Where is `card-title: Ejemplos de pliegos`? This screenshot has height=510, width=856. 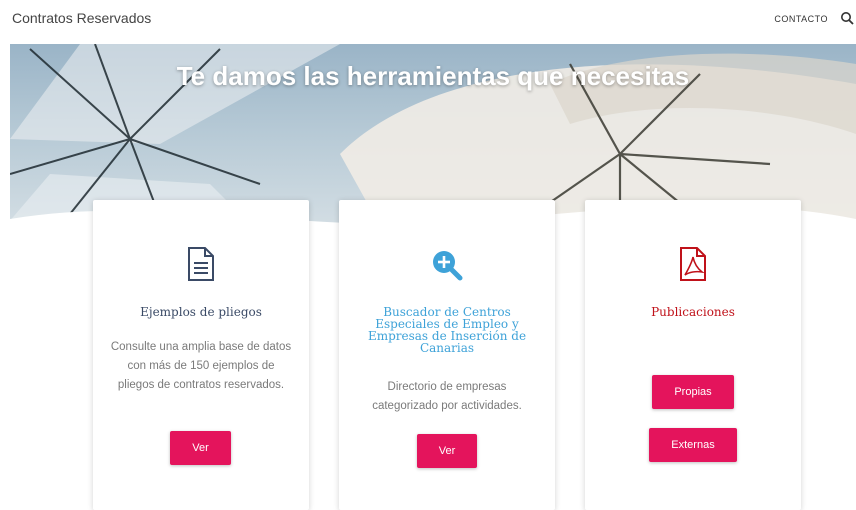
card-title: Ejemplos de pliegos is located at coordinates (201, 312).